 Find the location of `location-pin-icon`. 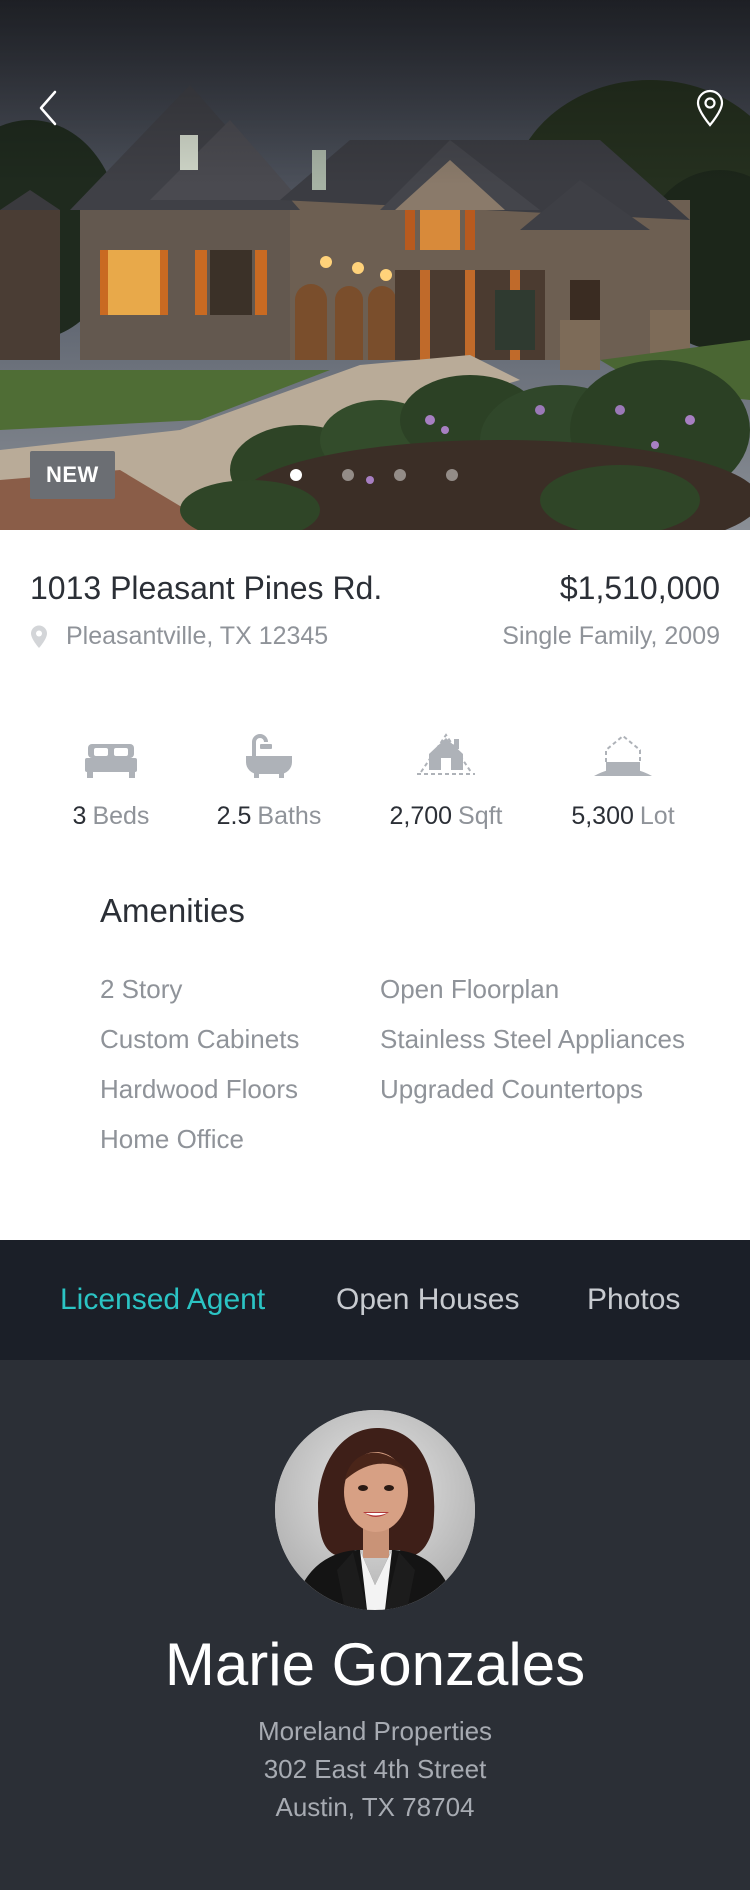

location-pin-icon is located at coordinates (39, 636).